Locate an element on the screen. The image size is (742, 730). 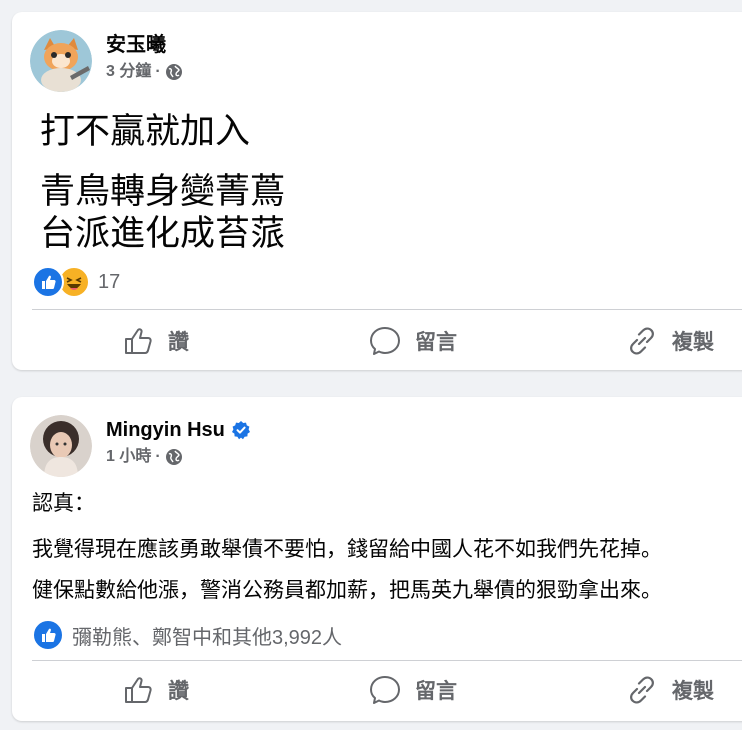
post-text-line: 我覺得現在應該勇敢舉債不要怕，錢留給中國人花不如我們先花掉。 is located at coordinates (347, 549).